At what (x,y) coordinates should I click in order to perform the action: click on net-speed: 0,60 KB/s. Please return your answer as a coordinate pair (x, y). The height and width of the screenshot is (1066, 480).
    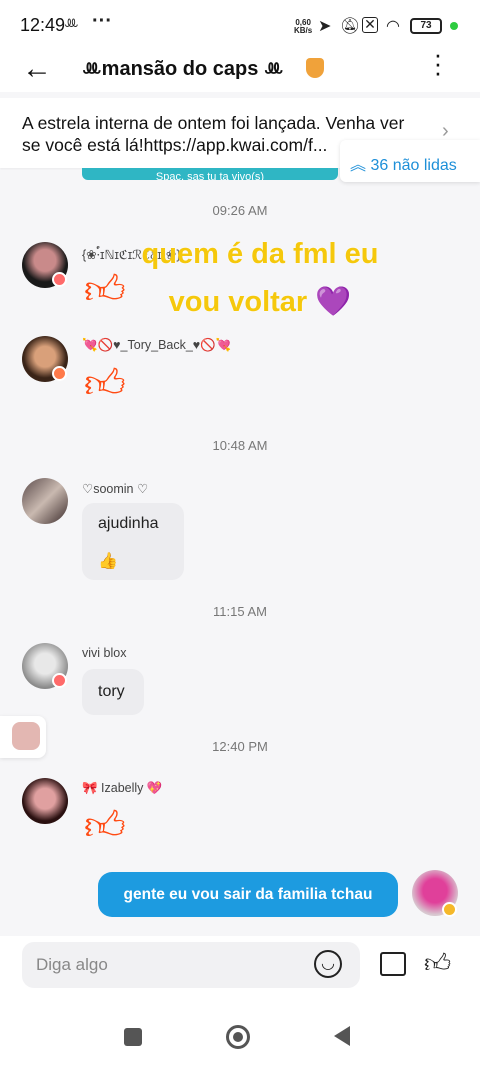
    Looking at the image, I should click on (303, 26).